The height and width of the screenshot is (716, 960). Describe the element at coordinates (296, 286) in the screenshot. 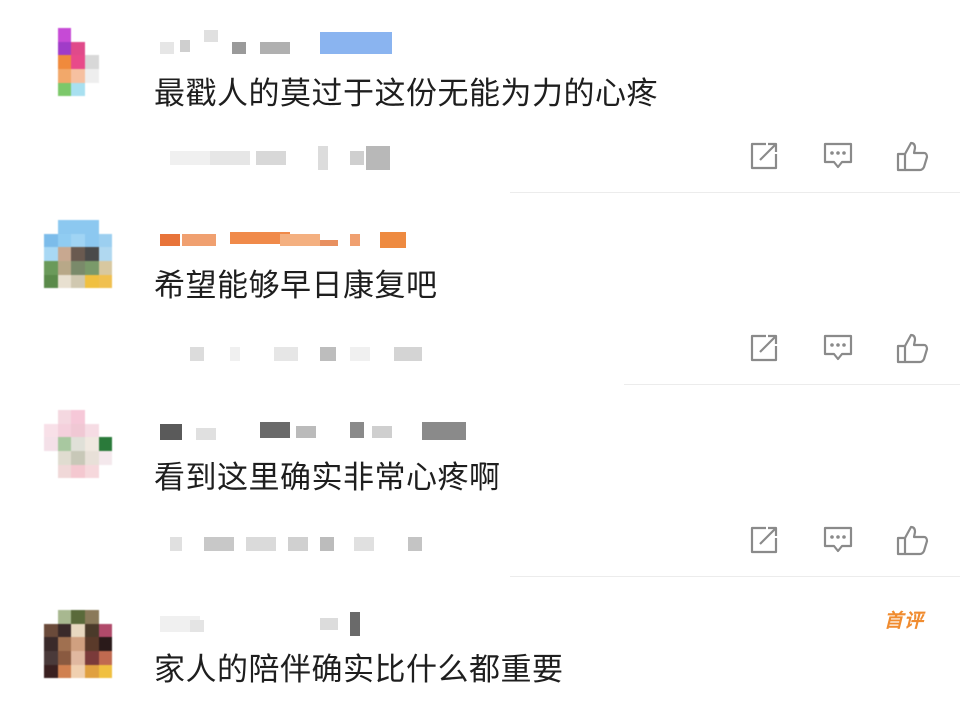

I see `comment-text: 希望能够早日康复吧` at that location.